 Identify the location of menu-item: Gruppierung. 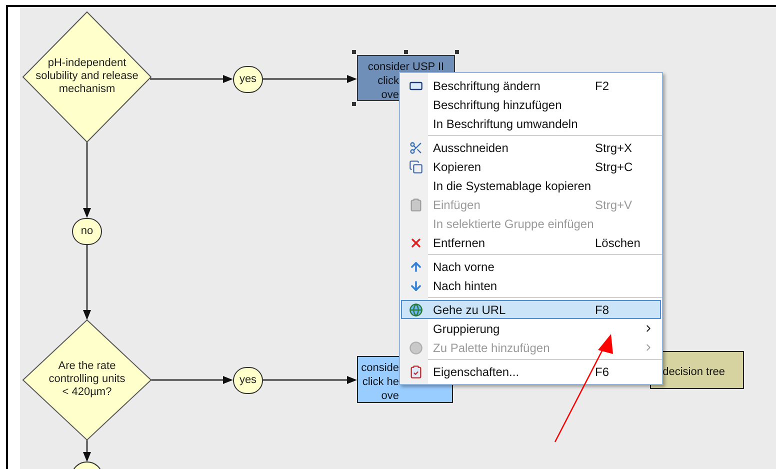
(531, 328).